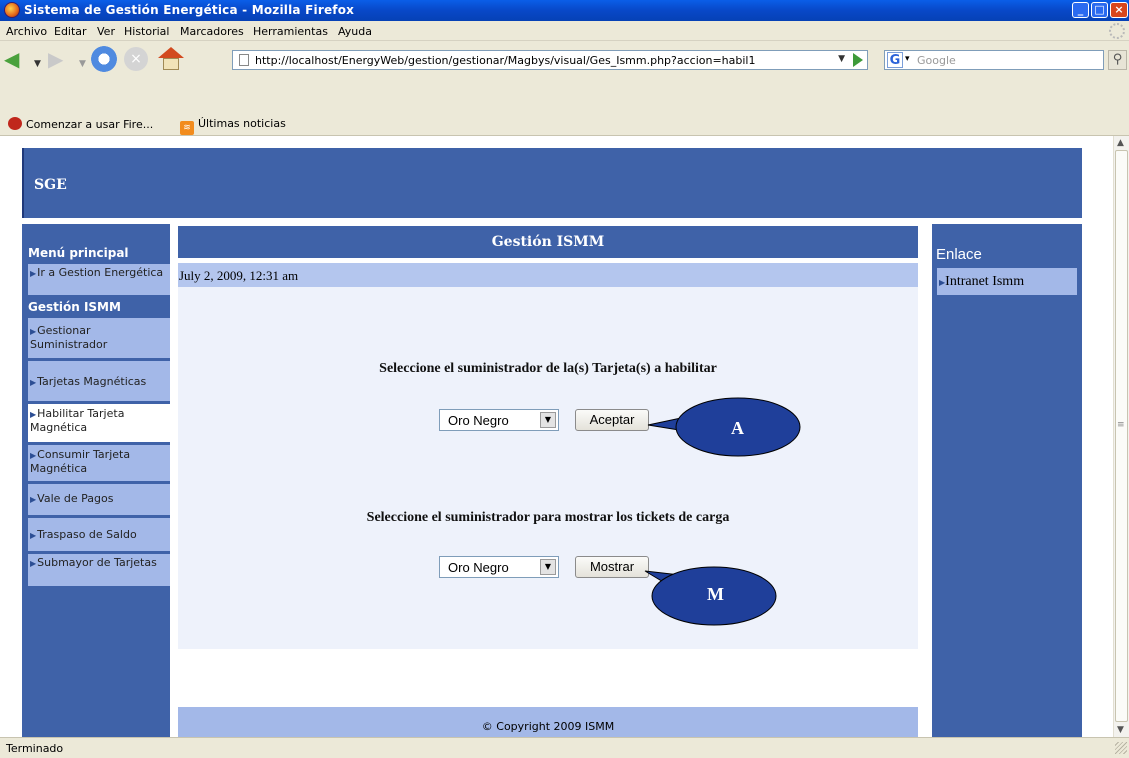 Image resolution: width=1129 pixels, height=758 pixels. I want to click on date-bar: July 2, 2009, 12:31 am, so click(548, 275).